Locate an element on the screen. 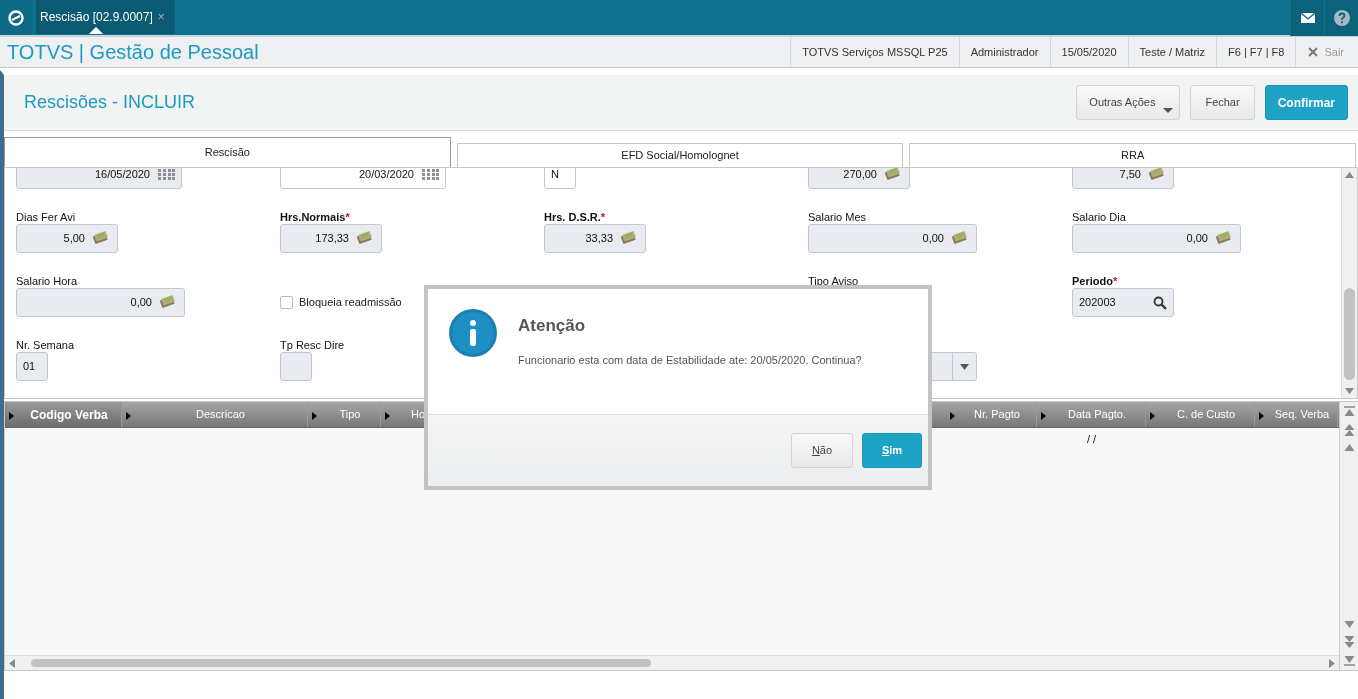  header-info: Teste / Matriz is located at coordinates (1171, 52).